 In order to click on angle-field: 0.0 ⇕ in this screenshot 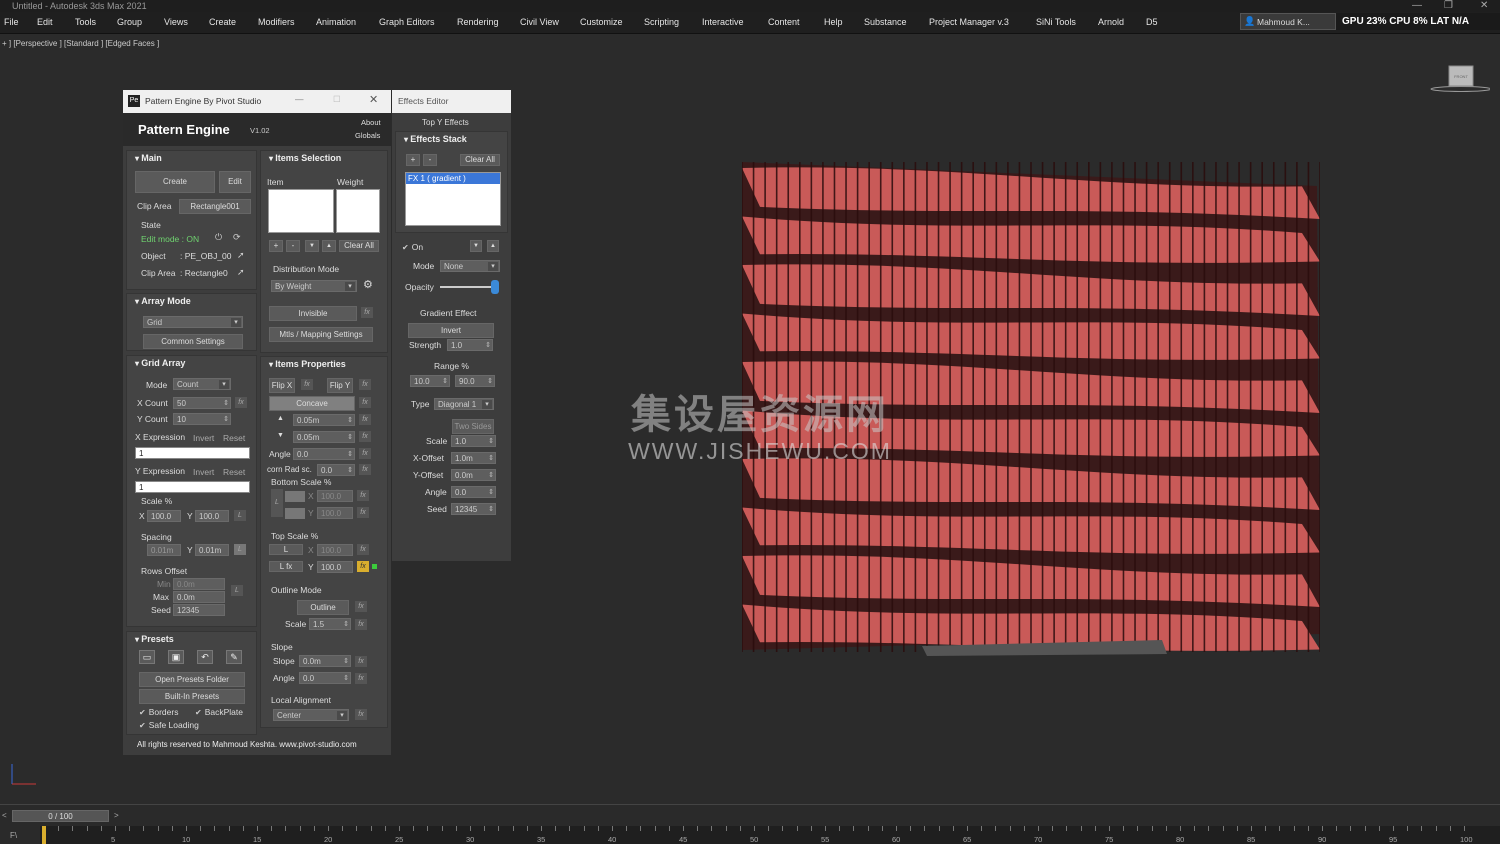, I will do `click(324, 454)`.